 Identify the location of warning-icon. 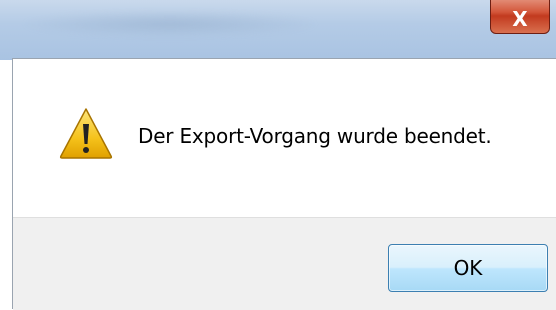
(86, 133).